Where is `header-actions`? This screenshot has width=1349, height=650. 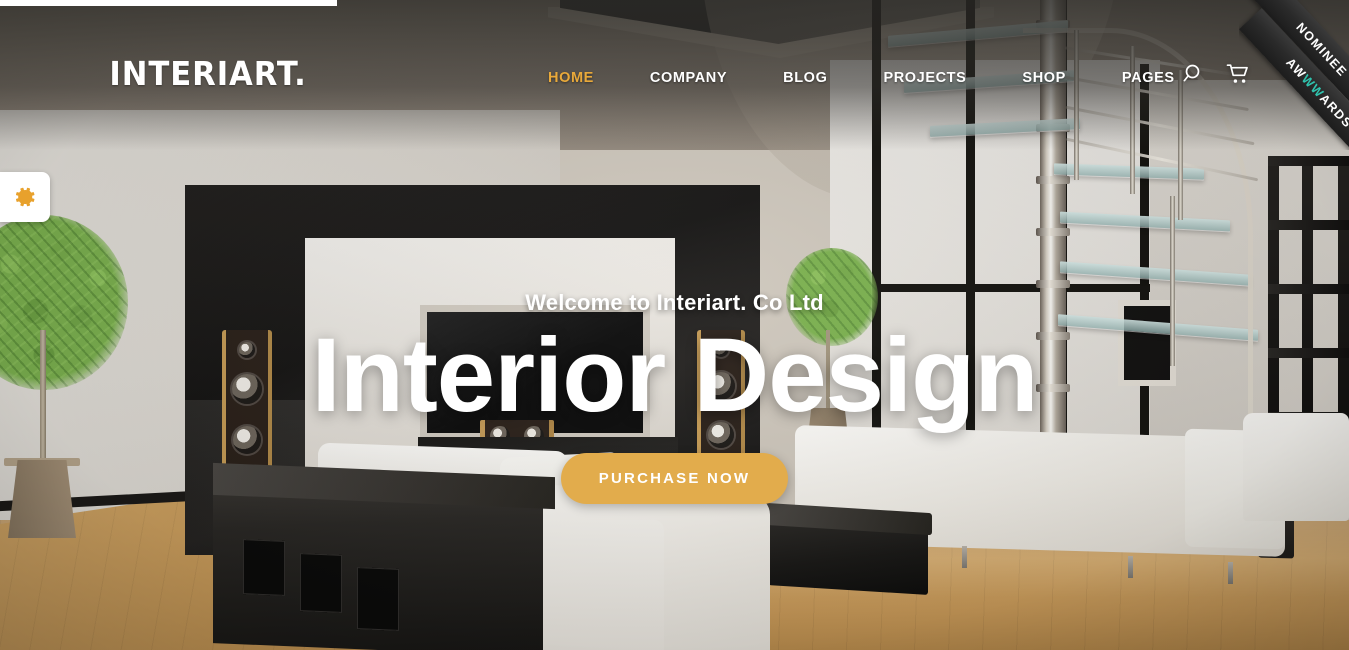 header-actions is located at coordinates (1216, 74).